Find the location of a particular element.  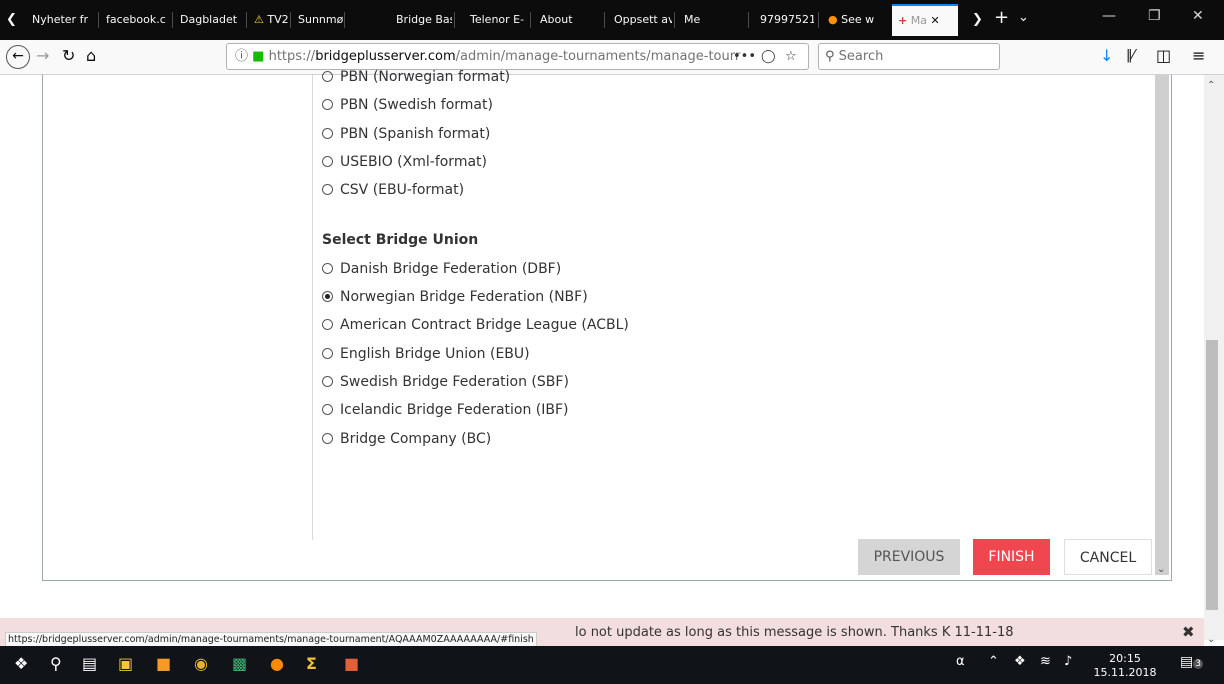

union-option-sbf: Swedish Bridge Federation (SBF) is located at coordinates (445, 382).